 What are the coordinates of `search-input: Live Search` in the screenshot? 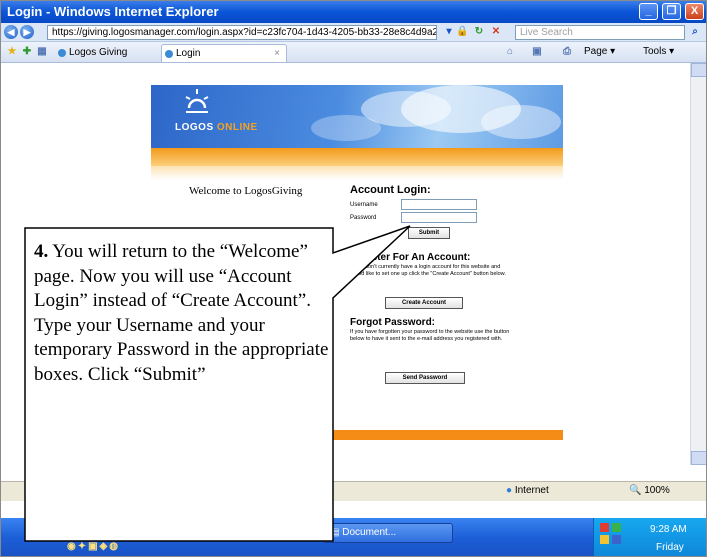 It's located at (600, 32).